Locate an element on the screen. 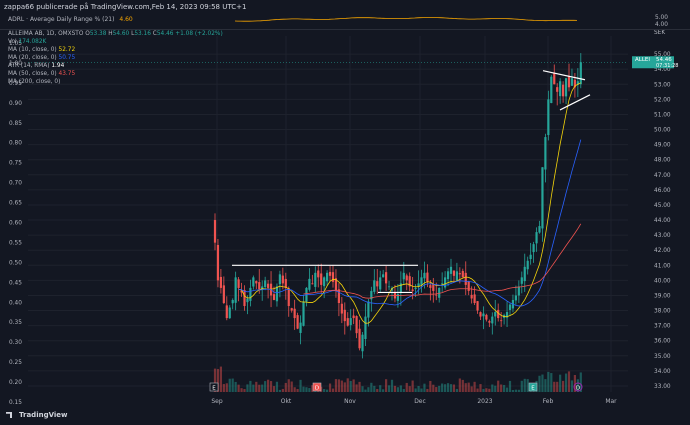 This screenshot has height=425, width=690. time-tick-label: Nov is located at coordinates (350, 401).